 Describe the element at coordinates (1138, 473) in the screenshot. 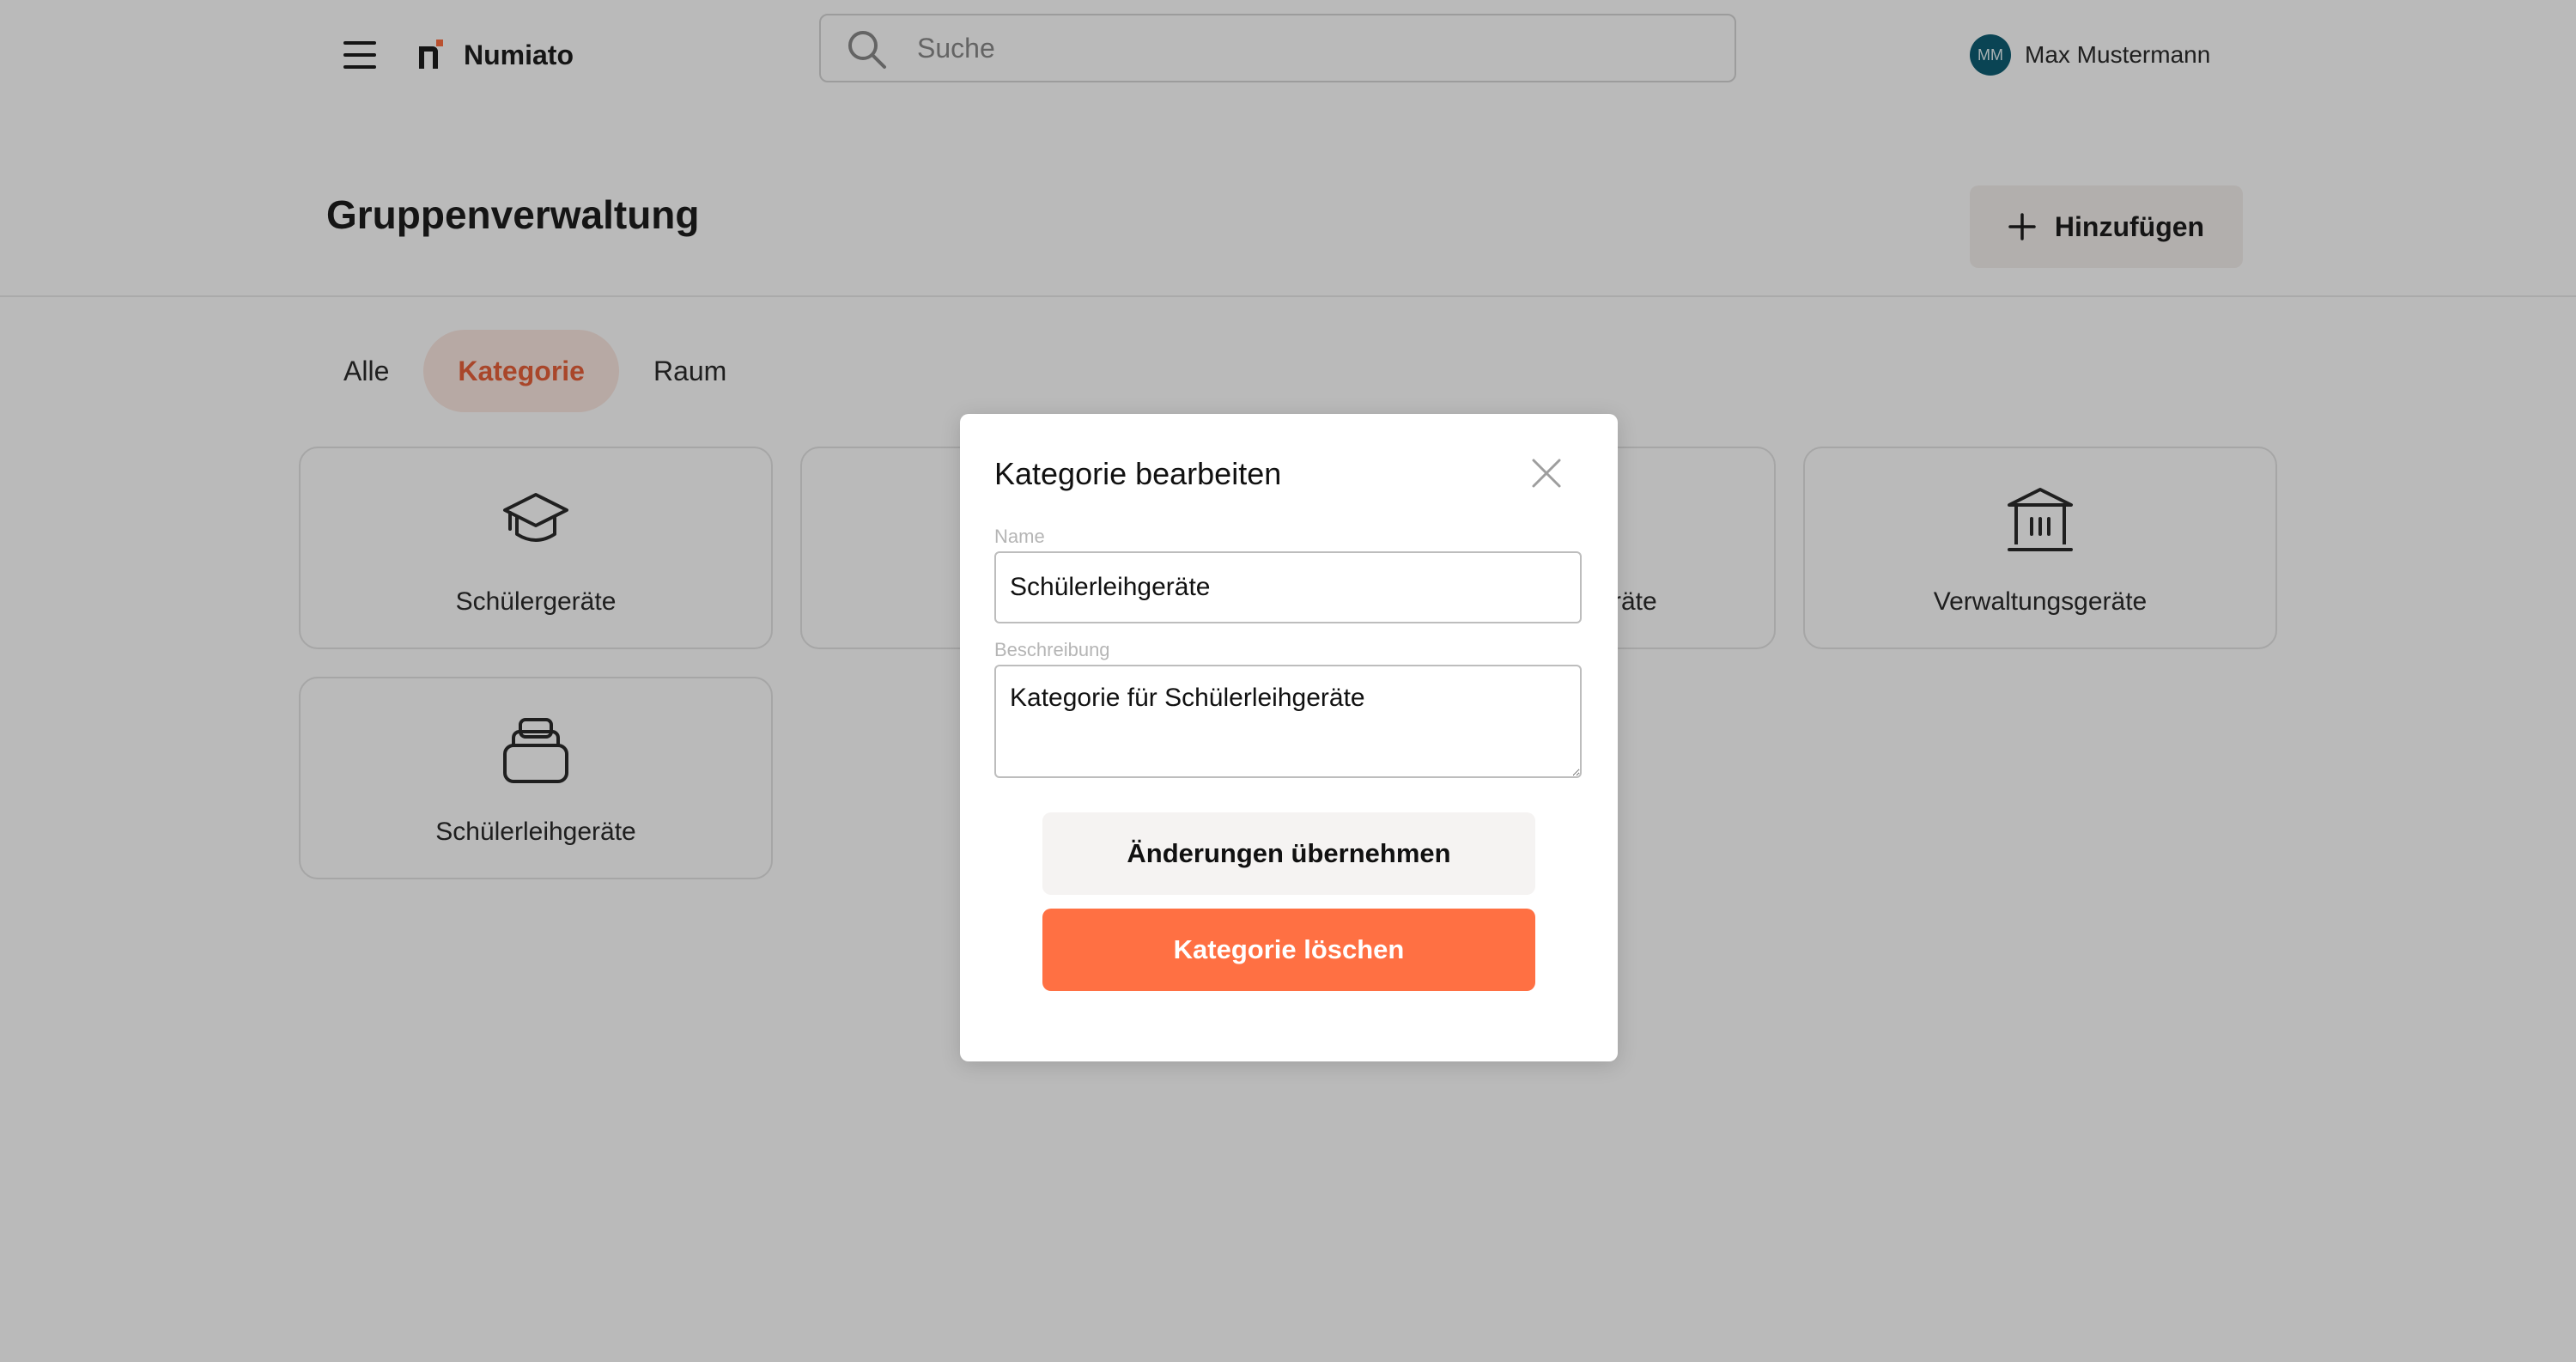

I see `dialog-title: Kategorie bearbeiten` at that location.